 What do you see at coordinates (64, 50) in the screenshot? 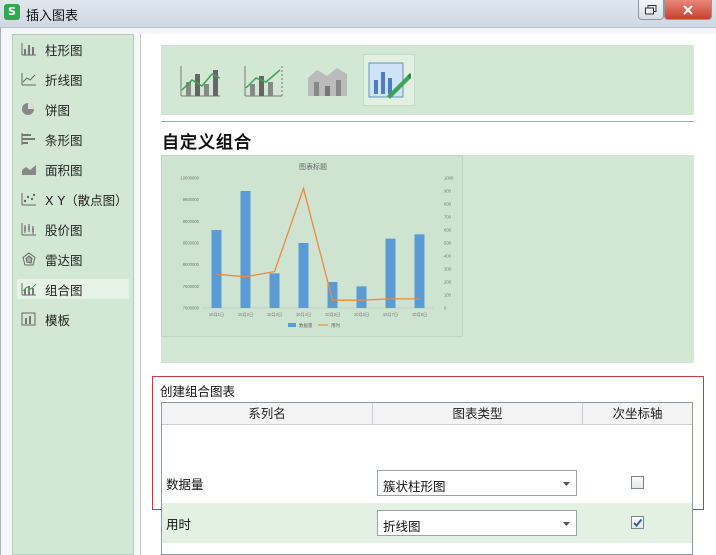
I see `sidebar-item-label: 柱形图` at bounding box center [64, 50].